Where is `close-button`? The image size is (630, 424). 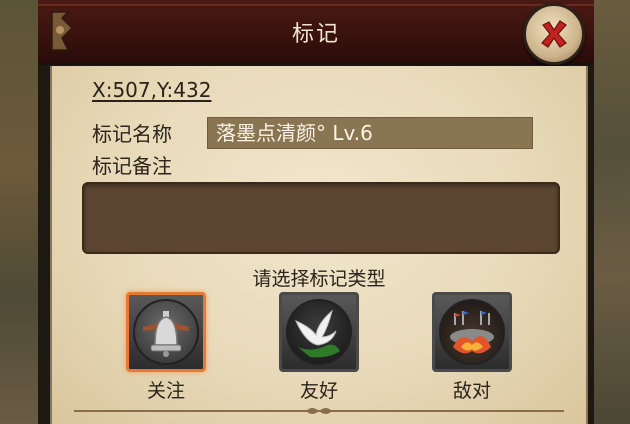
close-button is located at coordinates (554, 34).